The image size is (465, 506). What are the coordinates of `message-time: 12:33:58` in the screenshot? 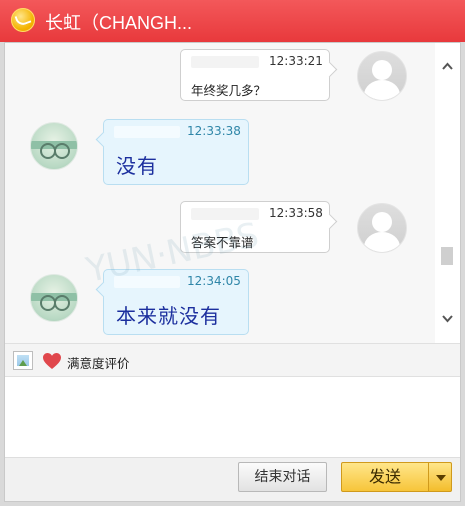 It's located at (296, 213).